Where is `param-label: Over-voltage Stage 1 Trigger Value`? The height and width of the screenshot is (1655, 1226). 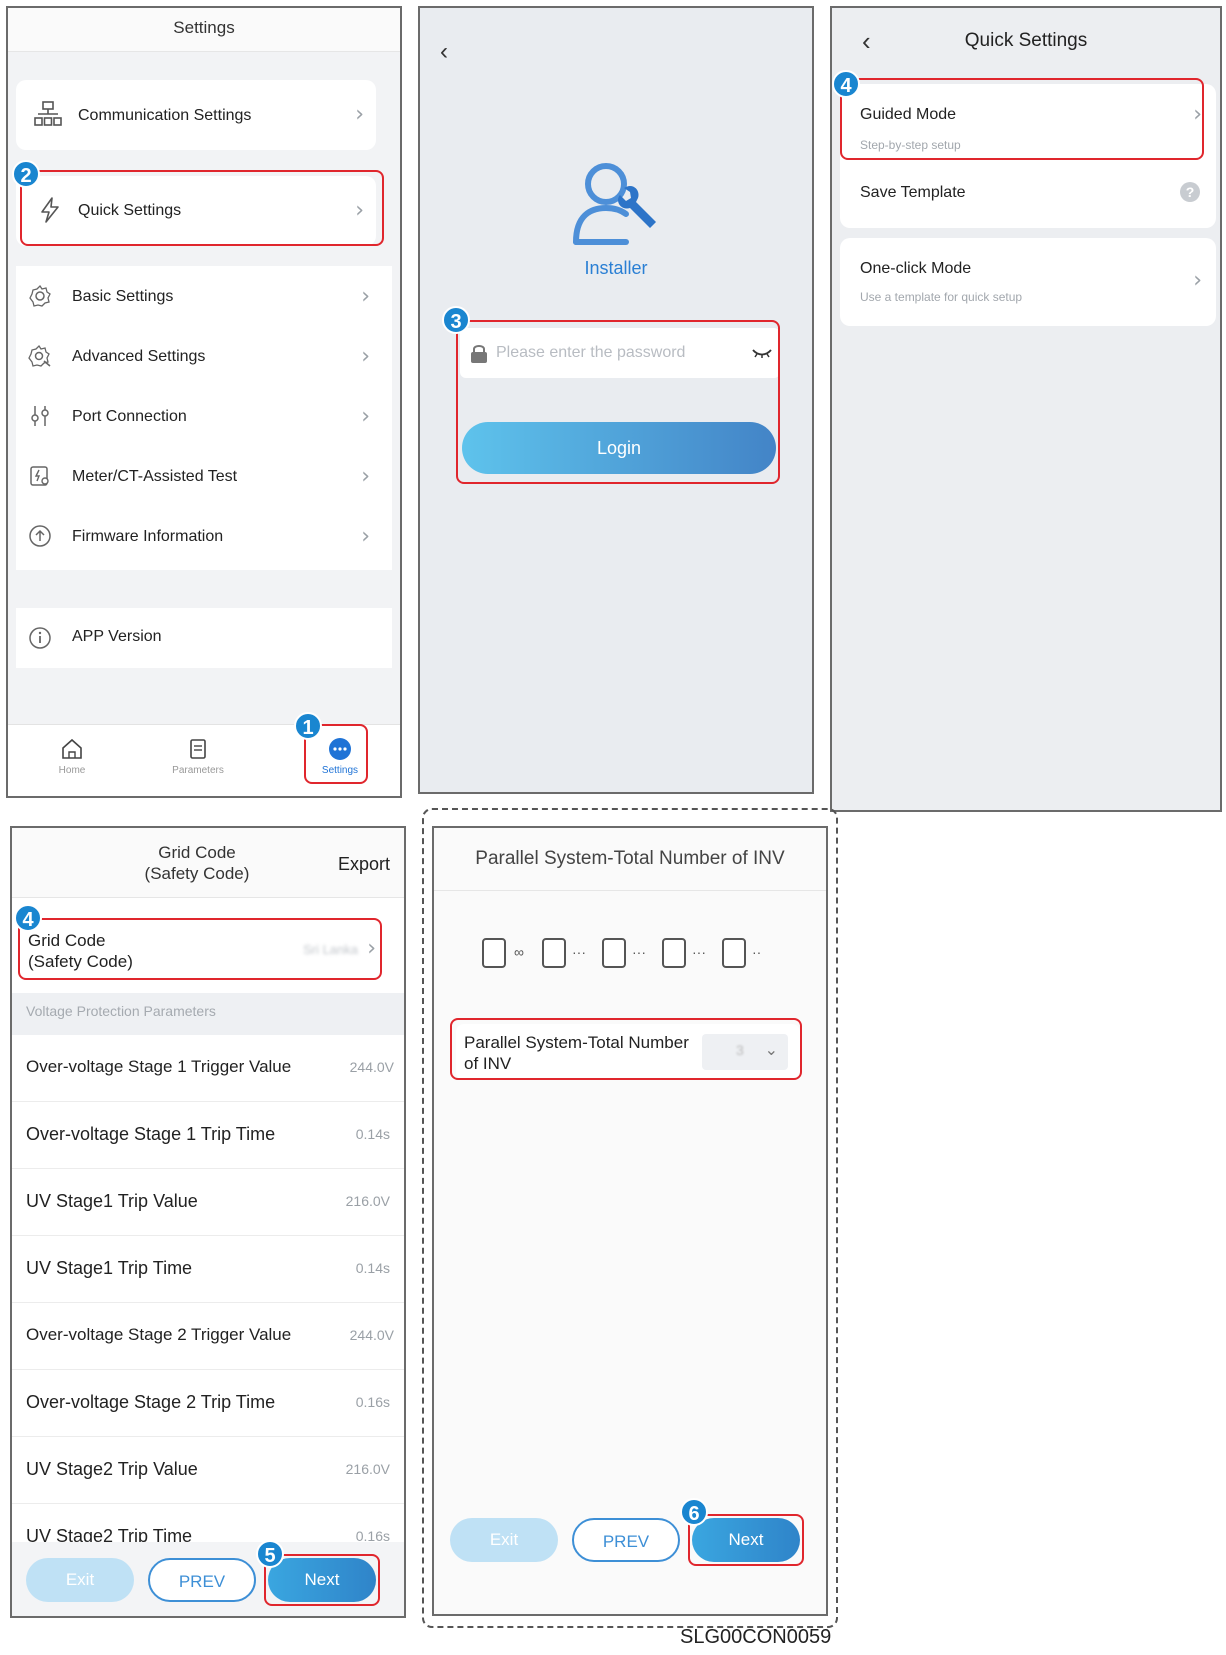
param-label: Over-voltage Stage 1 Trigger Value is located at coordinates (159, 1066).